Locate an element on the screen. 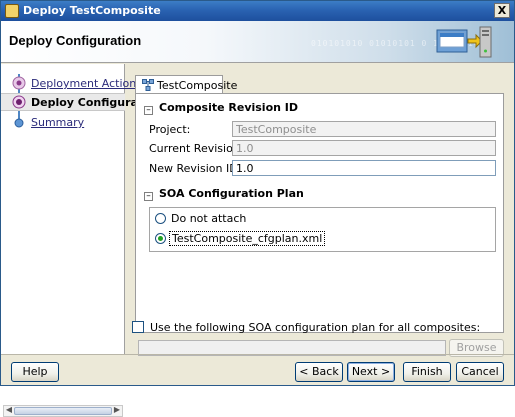 The height and width of the screenshot is (417, 515). nav-step-deployment-action: Deployment Action is located at coordinates (68, 84).